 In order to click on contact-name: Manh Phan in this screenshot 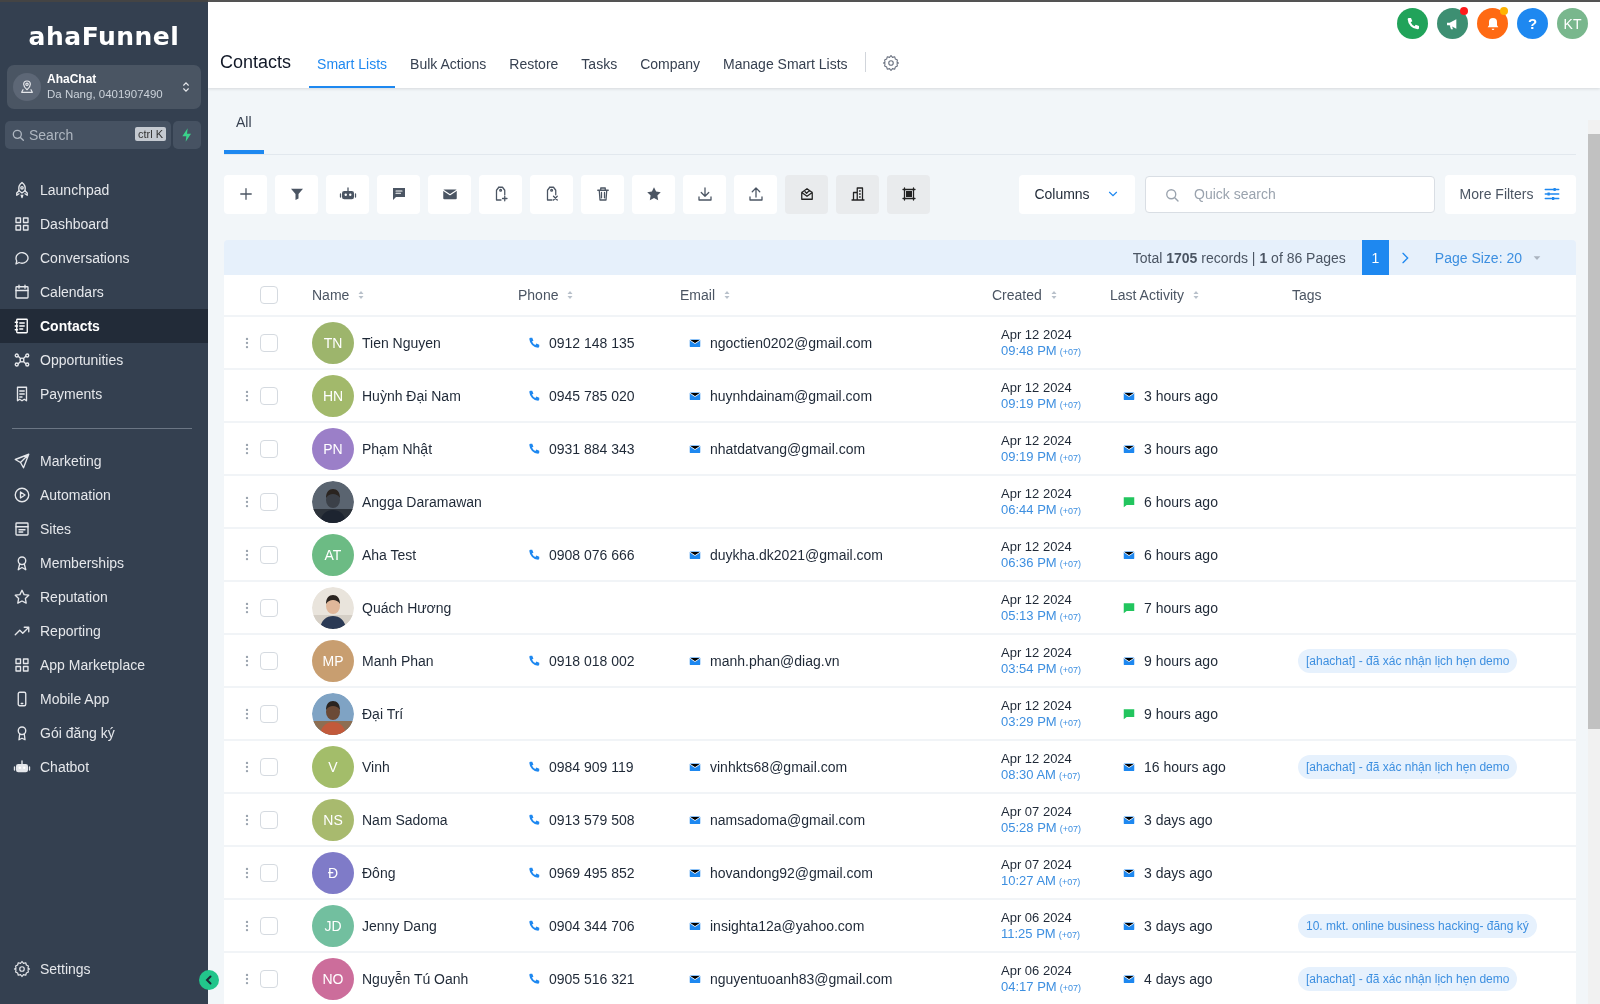, I will do `click(440, 660)`.